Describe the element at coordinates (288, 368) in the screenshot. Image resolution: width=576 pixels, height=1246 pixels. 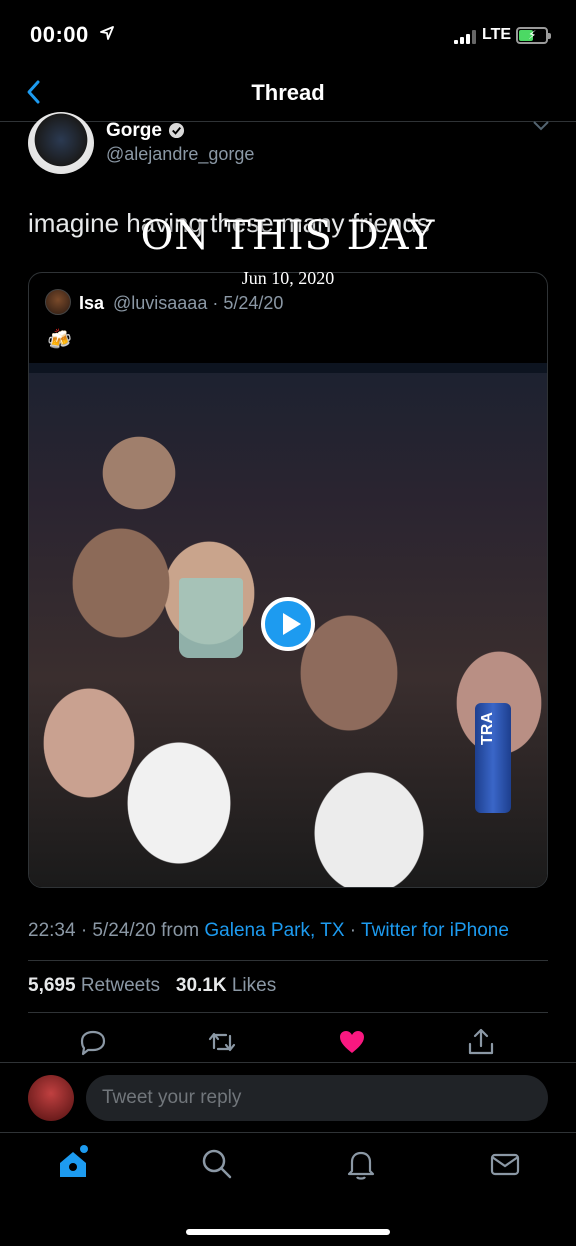
I see `media-banner` at that location.